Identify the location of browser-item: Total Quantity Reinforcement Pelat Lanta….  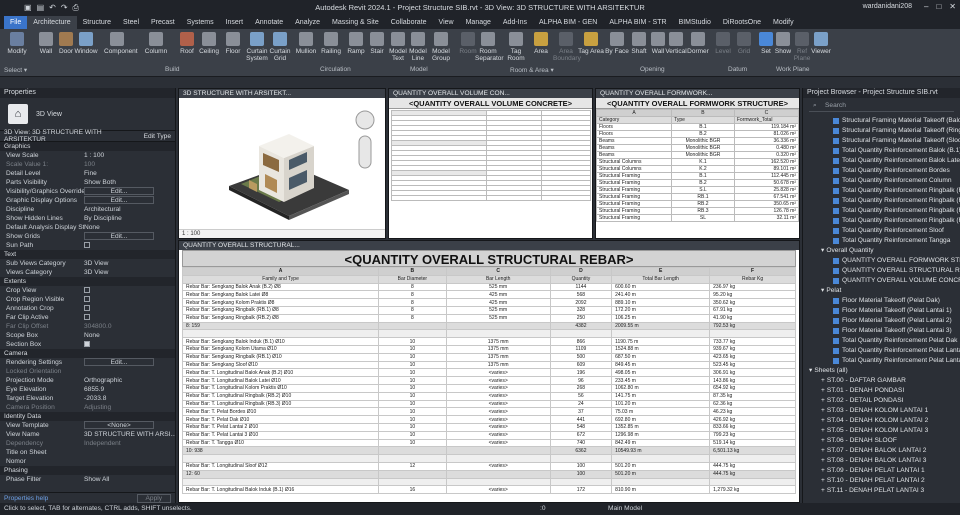
(881, 351).